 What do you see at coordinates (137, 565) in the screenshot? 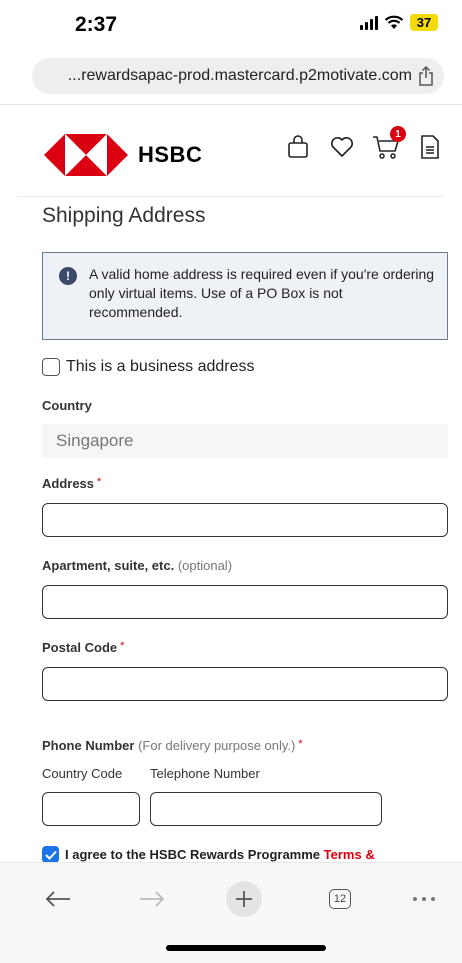
I see `apartment-label: Apartment, suite, etc. (optional)` at bounding box center [137, 565].